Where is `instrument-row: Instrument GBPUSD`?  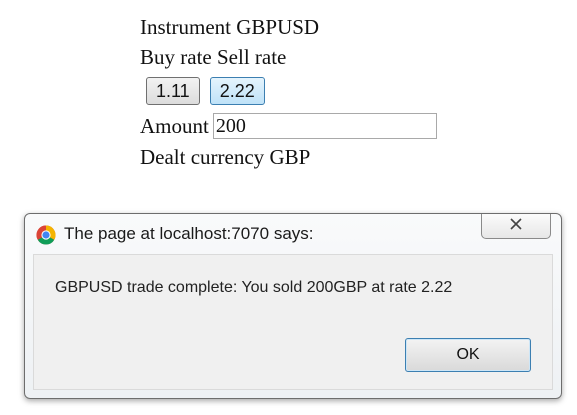
instrument-row: Instrument GBPUSD is located at coordinates (288, 27).